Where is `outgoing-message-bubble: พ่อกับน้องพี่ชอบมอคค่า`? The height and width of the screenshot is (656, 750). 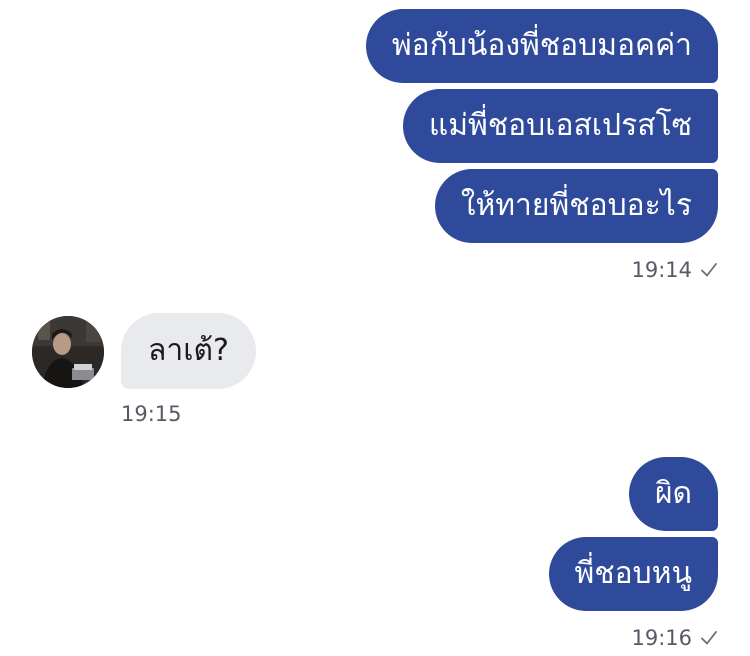
outgoing-message-bubble: พ่อกับน้องพี่ชอบมอคค่า is located at coordinates (541, 46).